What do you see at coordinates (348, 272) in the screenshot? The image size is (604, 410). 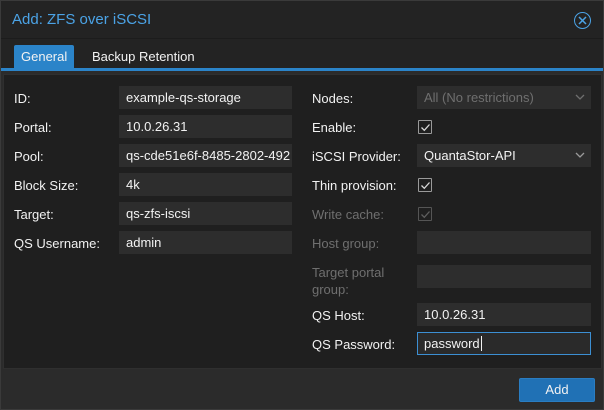 I see `target-portal-group-label-line1: Target portal` at bounding box center [348, 272].